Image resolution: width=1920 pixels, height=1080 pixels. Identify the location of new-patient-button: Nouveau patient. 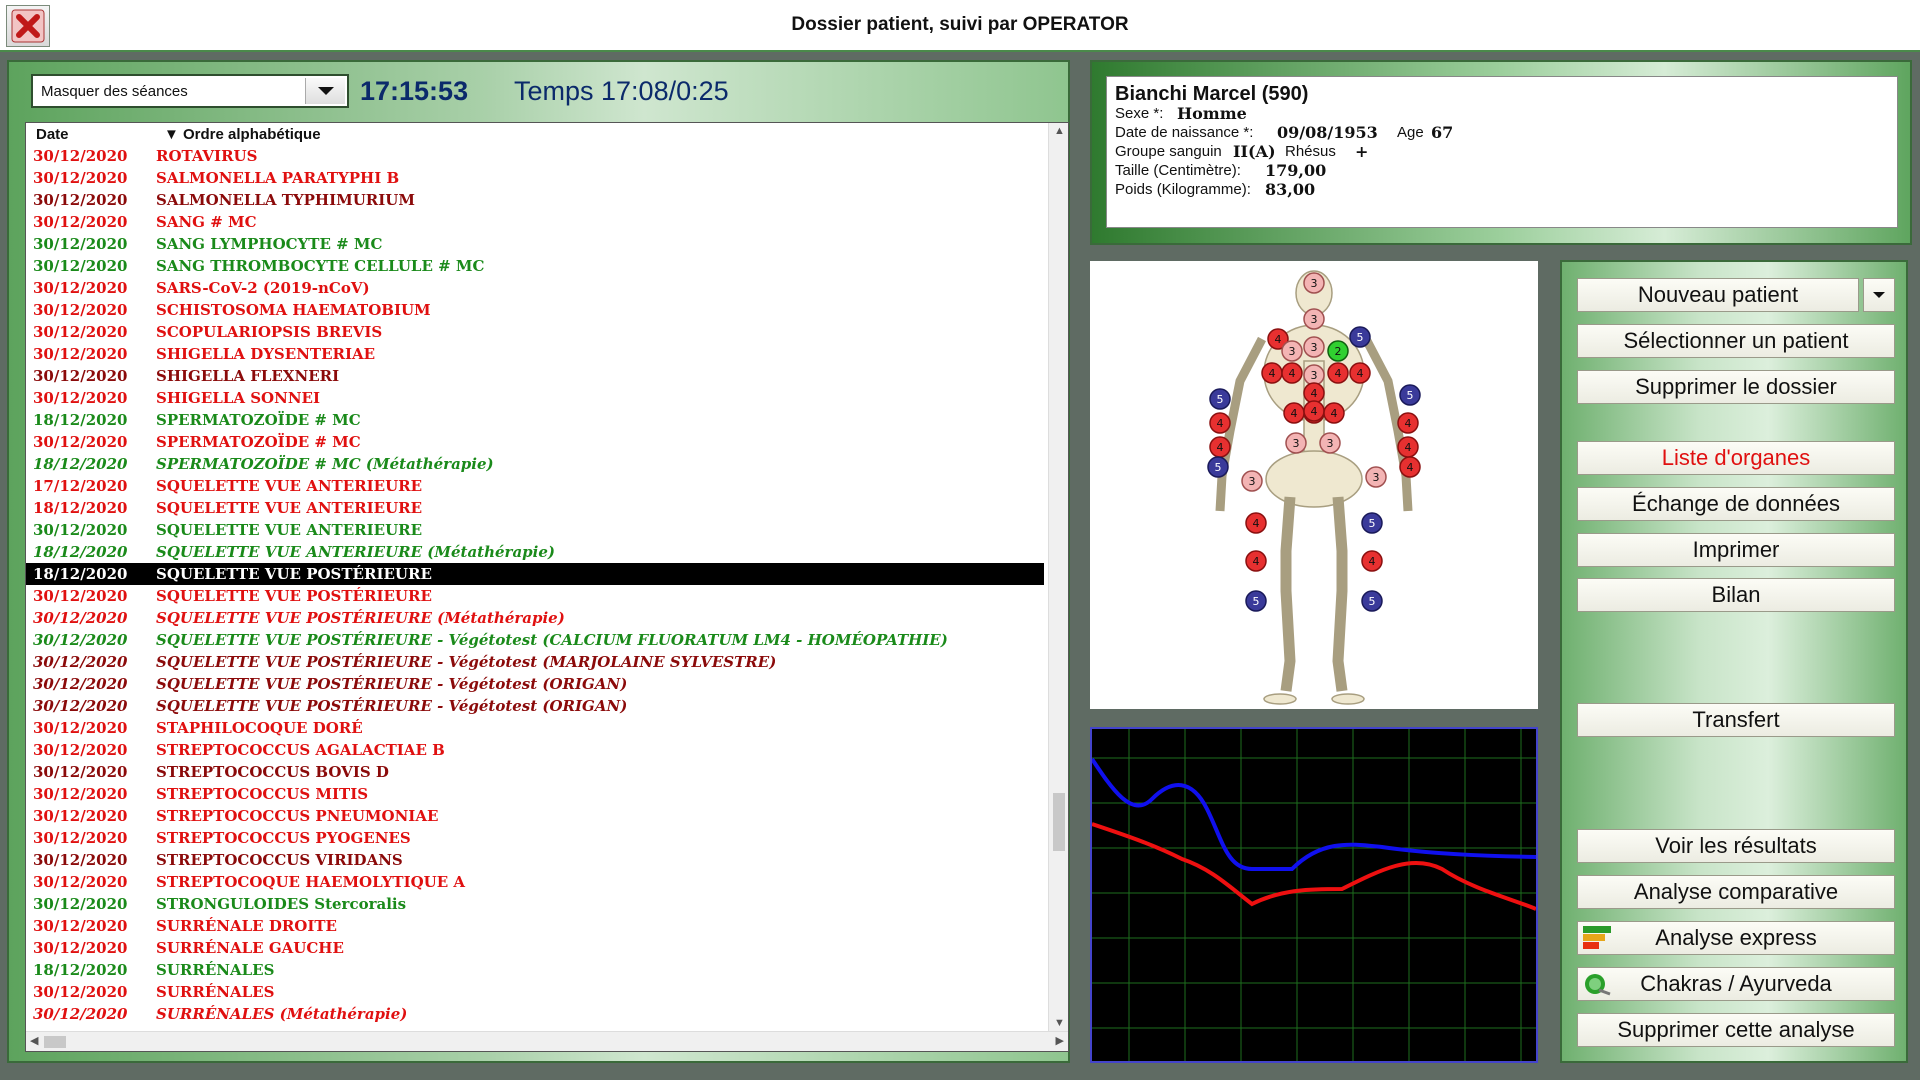
(1718, 295).